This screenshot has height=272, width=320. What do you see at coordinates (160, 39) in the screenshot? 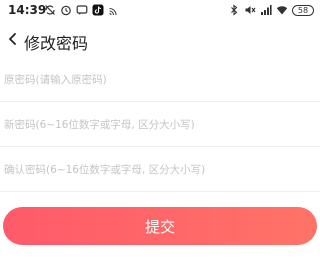
I see `nav-bar: 修改密码` at bounding box center [160, 39].